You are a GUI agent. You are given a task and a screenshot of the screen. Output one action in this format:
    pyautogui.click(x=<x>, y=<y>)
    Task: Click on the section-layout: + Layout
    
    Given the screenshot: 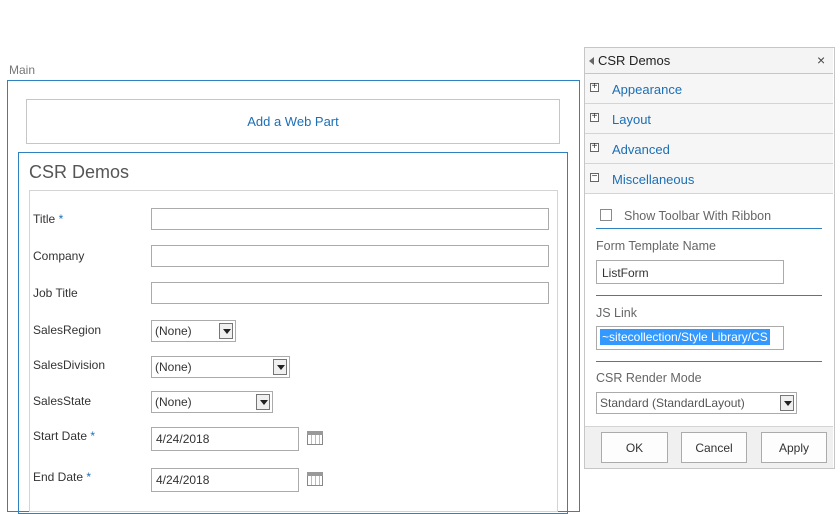 What is the action you would take?
    pyautogui.click(x=709, y=119)
    